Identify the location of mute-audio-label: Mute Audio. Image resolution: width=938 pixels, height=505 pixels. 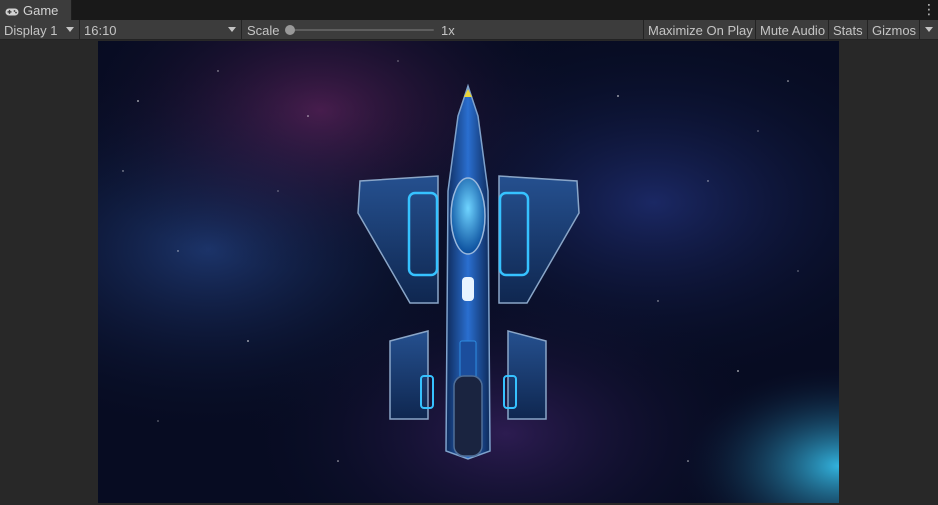
(793, 30).